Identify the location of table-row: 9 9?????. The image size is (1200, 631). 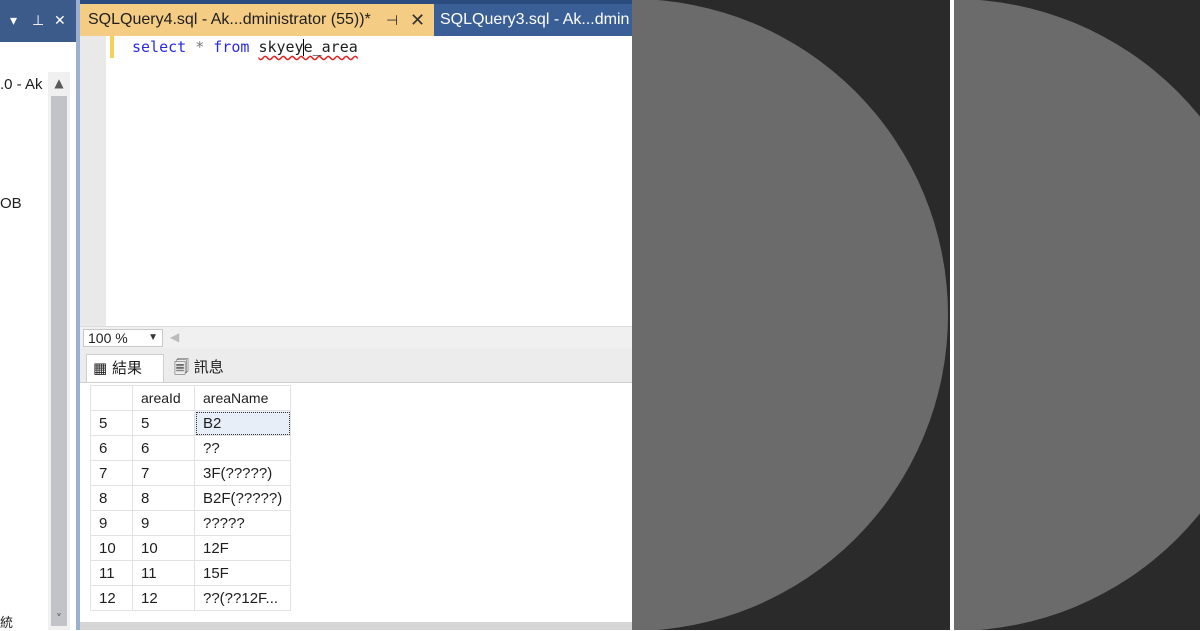
(191, 523).